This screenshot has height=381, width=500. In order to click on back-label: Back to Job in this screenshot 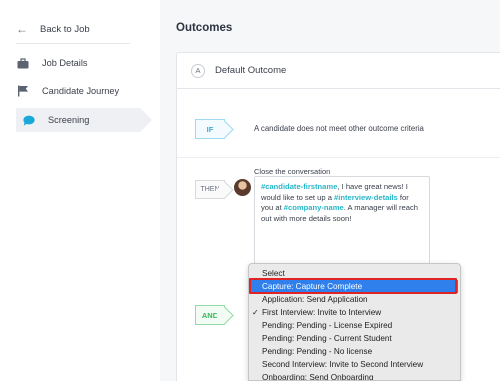, I will do `click(65, 29)`.